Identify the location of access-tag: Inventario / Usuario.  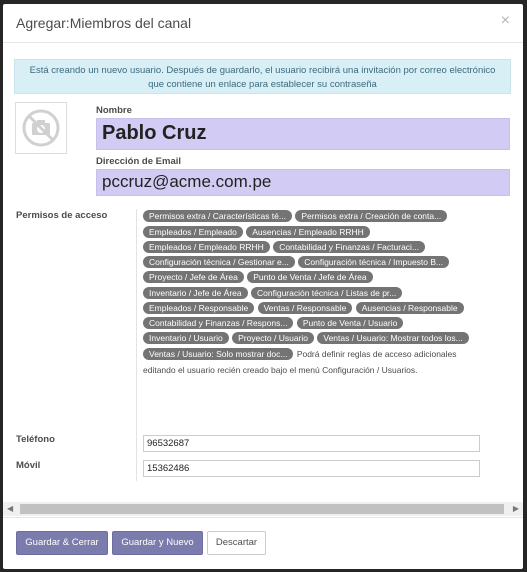
(186, 338).